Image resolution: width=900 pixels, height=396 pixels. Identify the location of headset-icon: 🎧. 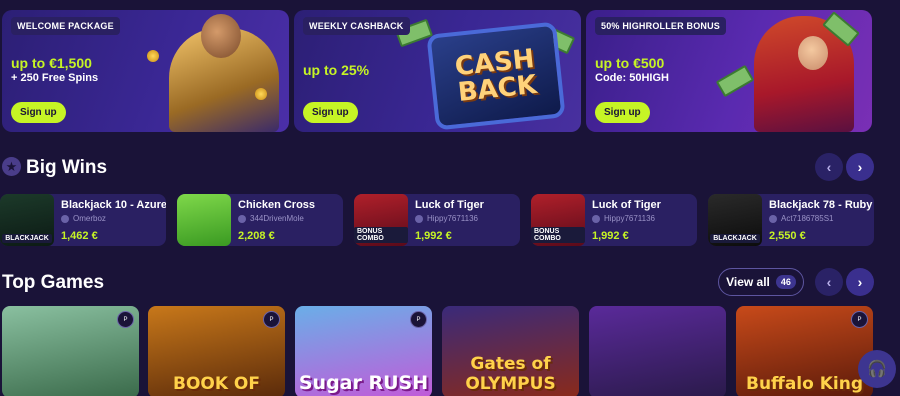
(877, 369).